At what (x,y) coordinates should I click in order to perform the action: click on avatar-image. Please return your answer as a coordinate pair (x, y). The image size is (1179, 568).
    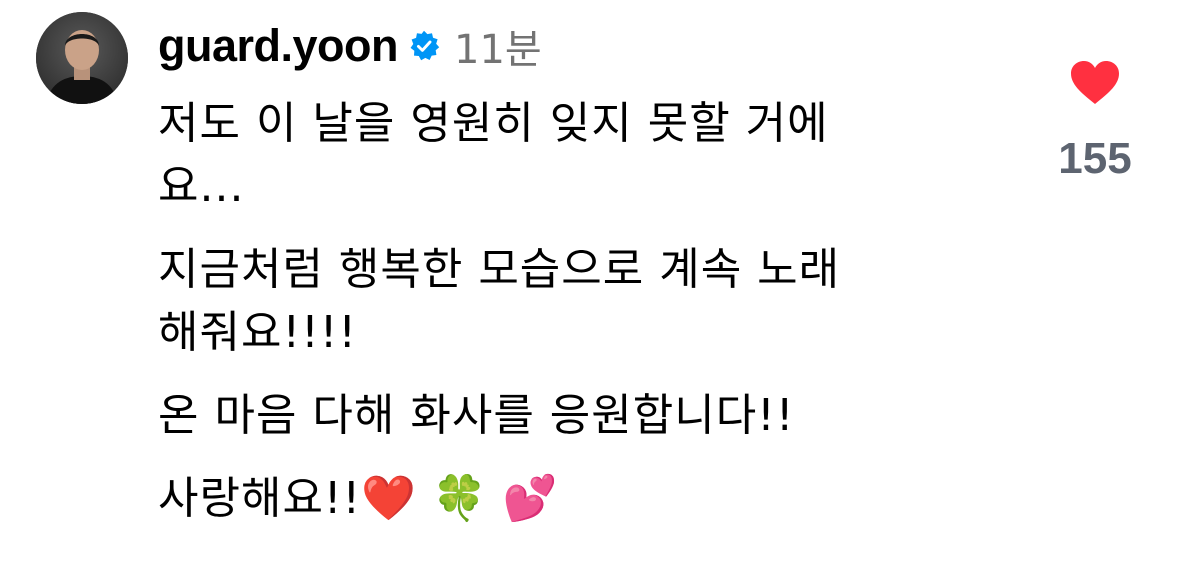
    Looking at the image, I should click on (82, 58).